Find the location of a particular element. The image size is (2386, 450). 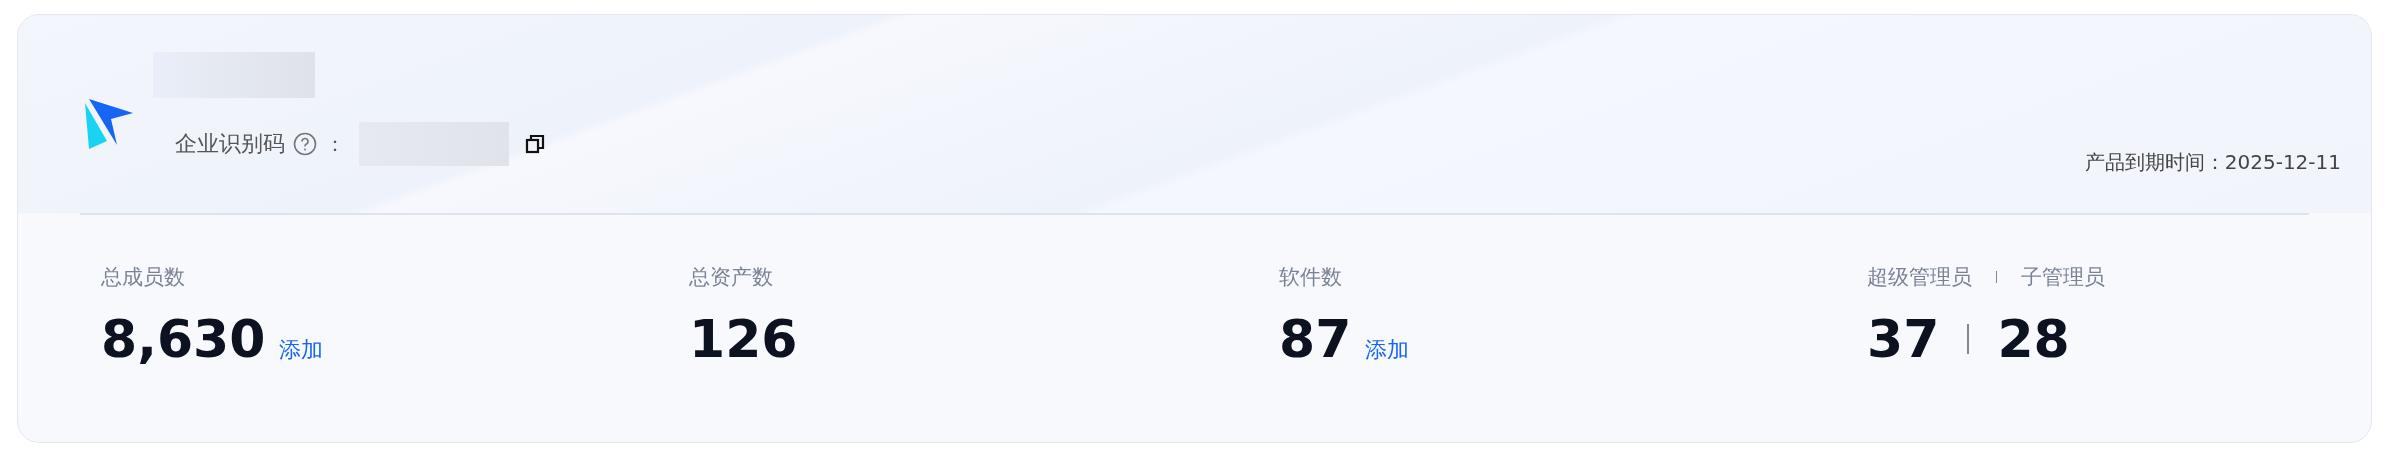

stat-label: 超级管理员 is located at coordinates (1919, 277).